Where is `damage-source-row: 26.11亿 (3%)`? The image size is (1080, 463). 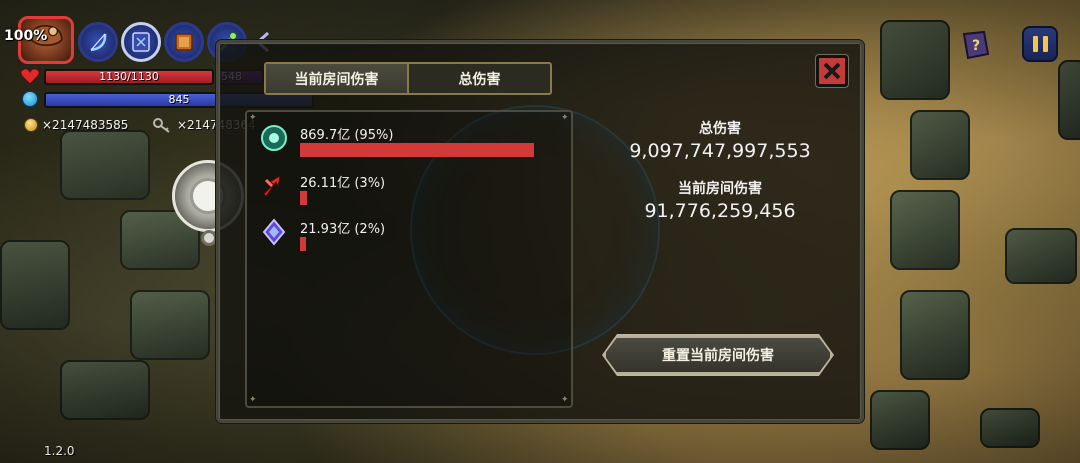
damage-source-row: 26.11亿 (3%) is located at coordinates (413, 192).